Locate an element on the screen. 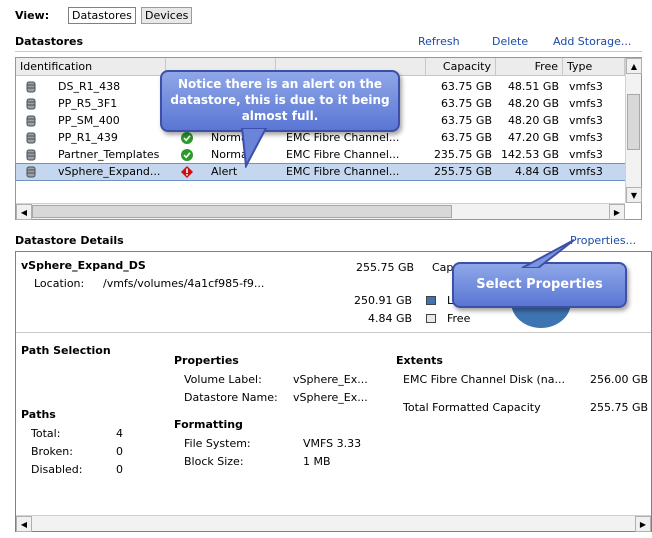 This screenshot has width=652, height=538. details-horizontal-scrollbar: ◀ ▶ is located at coordinates (333, 523).